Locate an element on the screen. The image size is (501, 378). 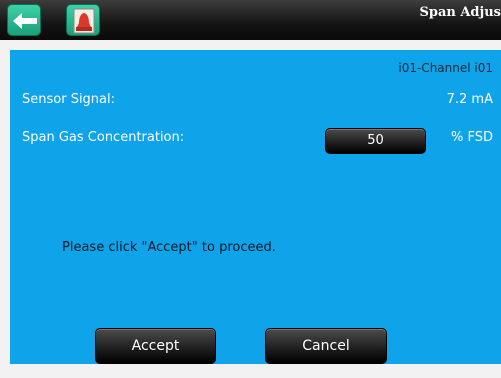
header-bar: Span Adjus is located at coordinates (250, 20).